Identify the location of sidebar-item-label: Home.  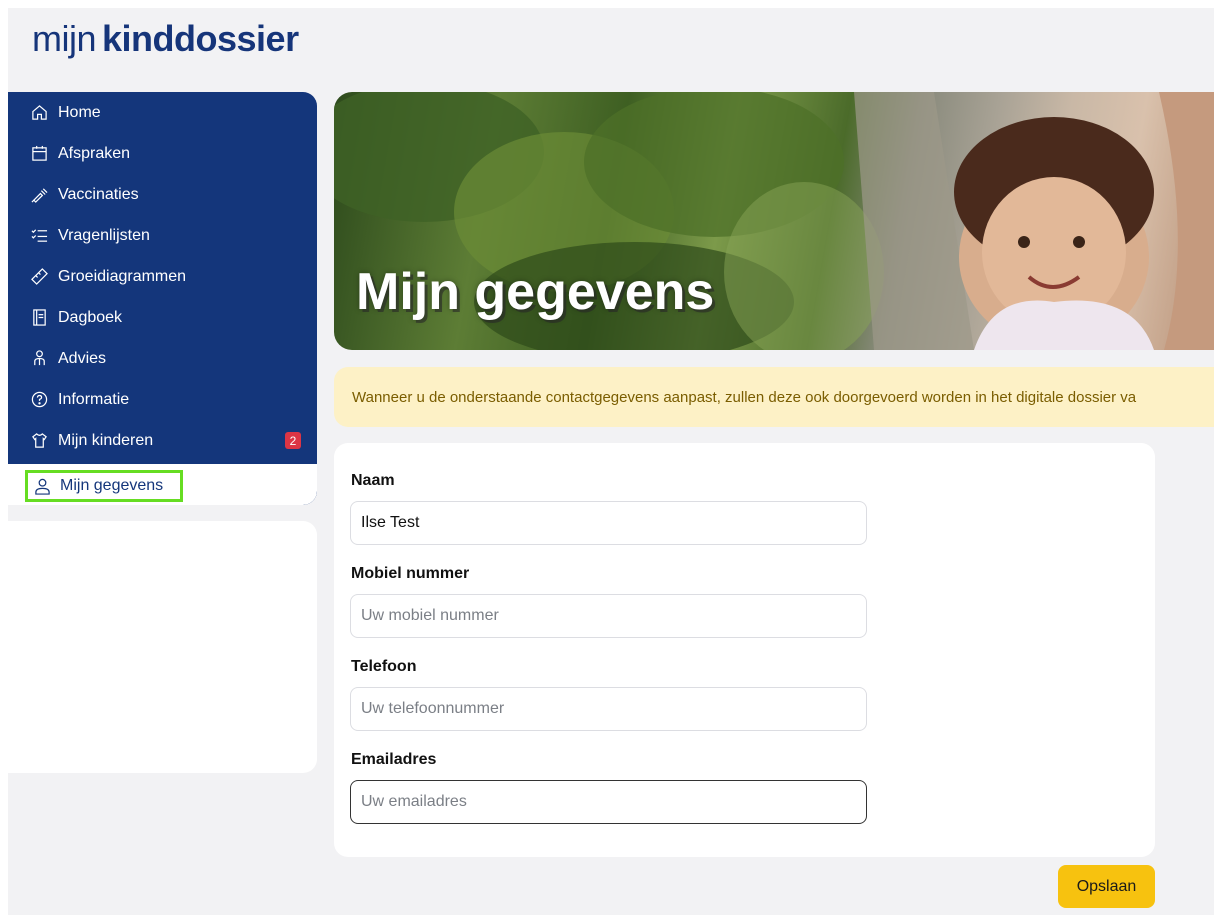
(79, 112).